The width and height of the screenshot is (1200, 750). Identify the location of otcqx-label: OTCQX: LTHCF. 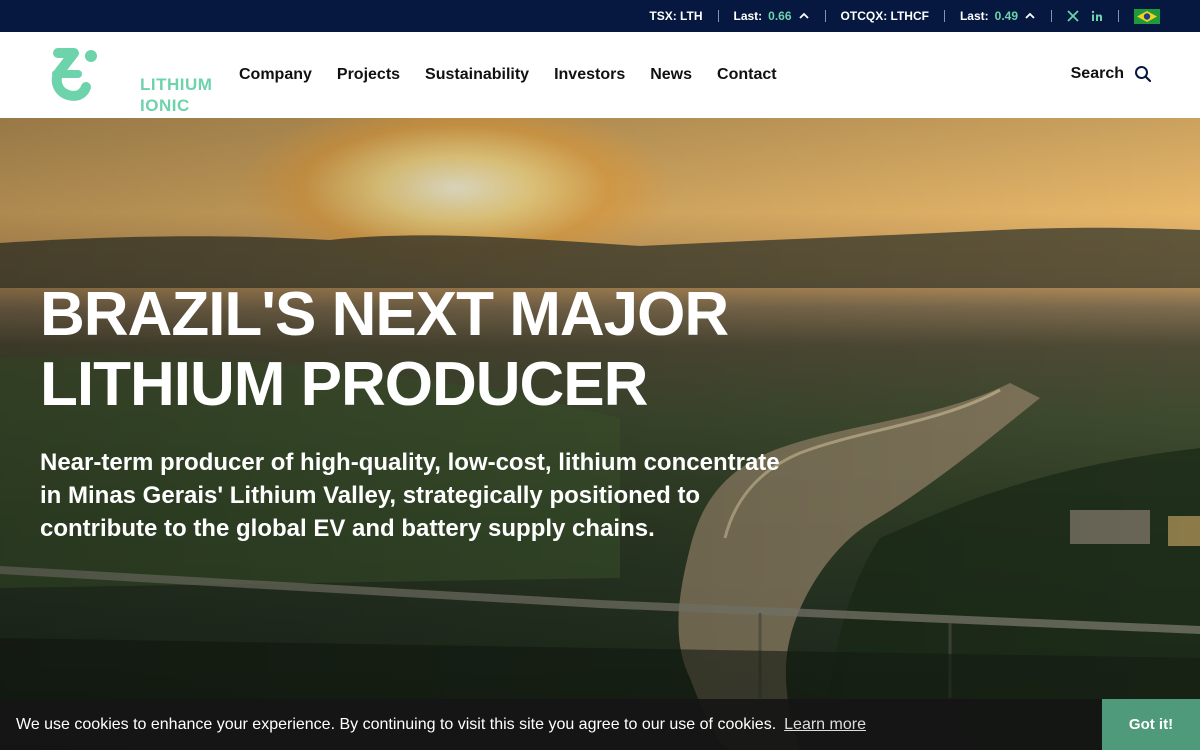
(884, 16).